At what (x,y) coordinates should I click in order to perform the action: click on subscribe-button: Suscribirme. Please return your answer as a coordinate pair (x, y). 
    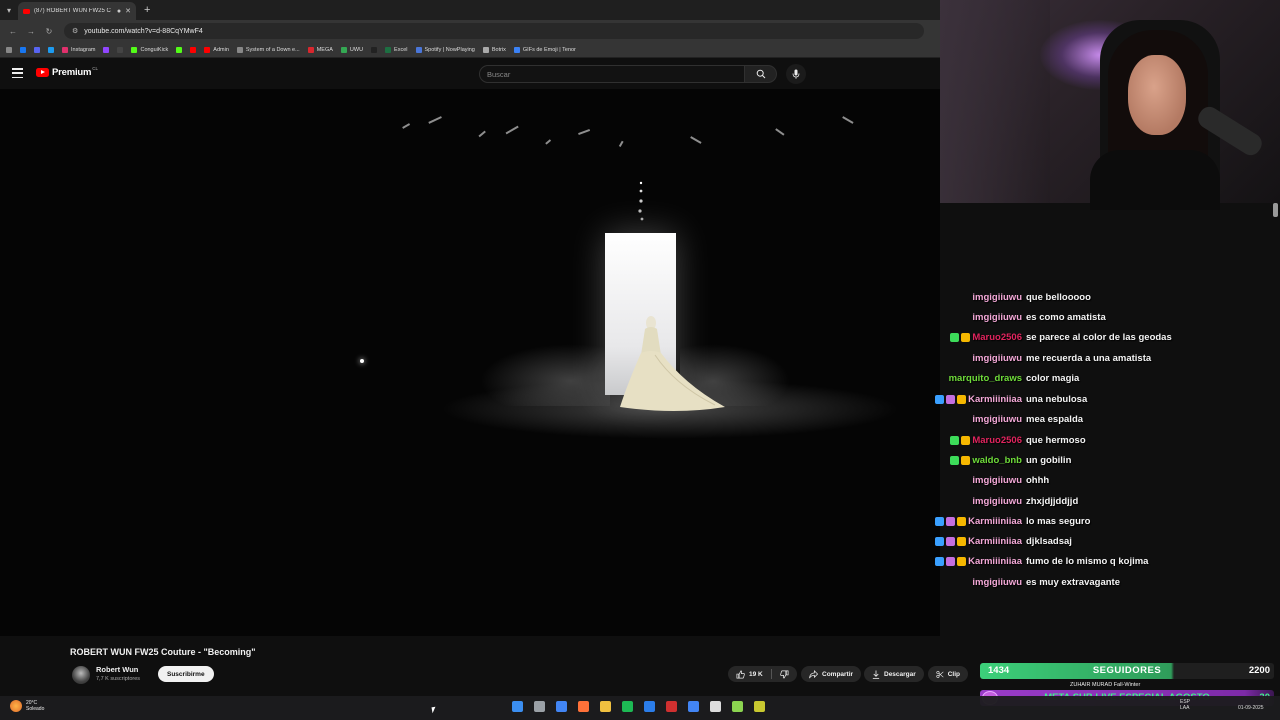
    Looking at the image, I should click on (186, 674).